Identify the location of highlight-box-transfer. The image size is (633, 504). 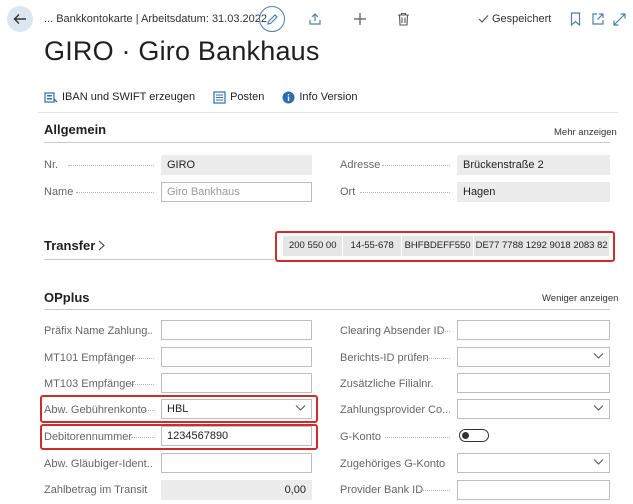
(445, 246).